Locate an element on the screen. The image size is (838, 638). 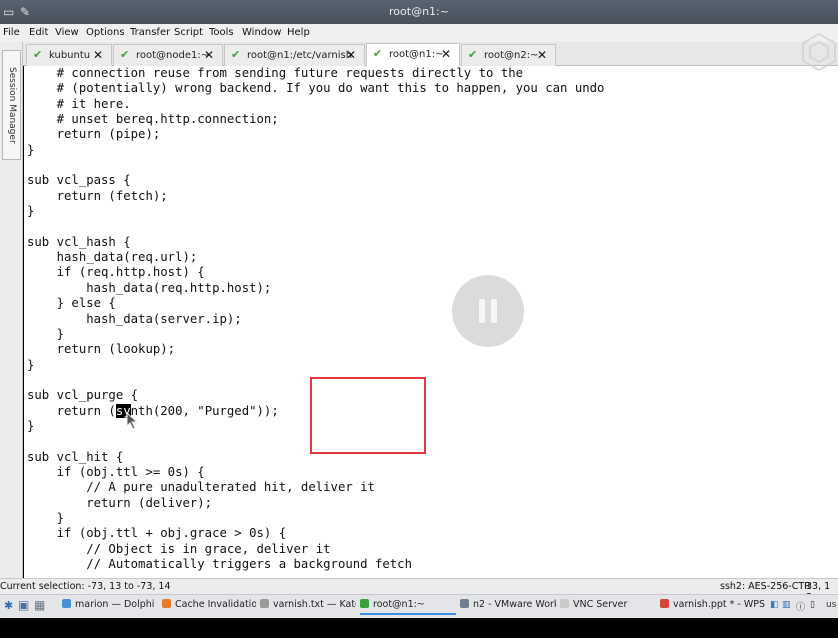
terminal-line: hash_data(req.url); is located at coordinates (112, 257).